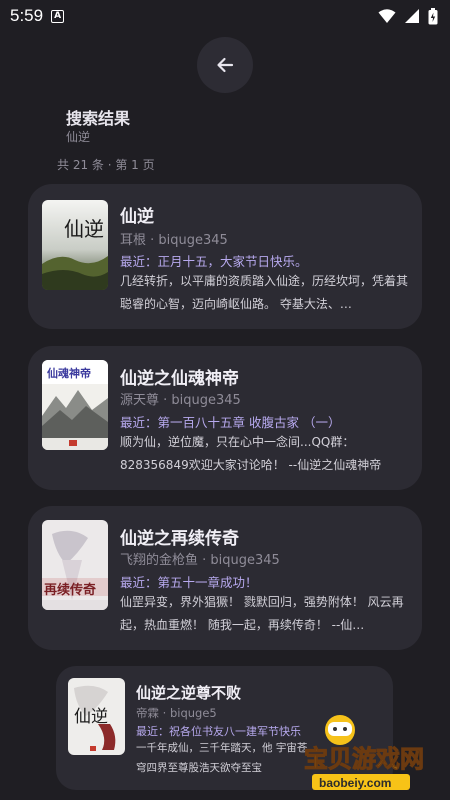  What do you see at coordinates (189, 693) in the screenshot?
I see `book-title: 仙逆之逆尊不败` at bounding box center [189, 693].